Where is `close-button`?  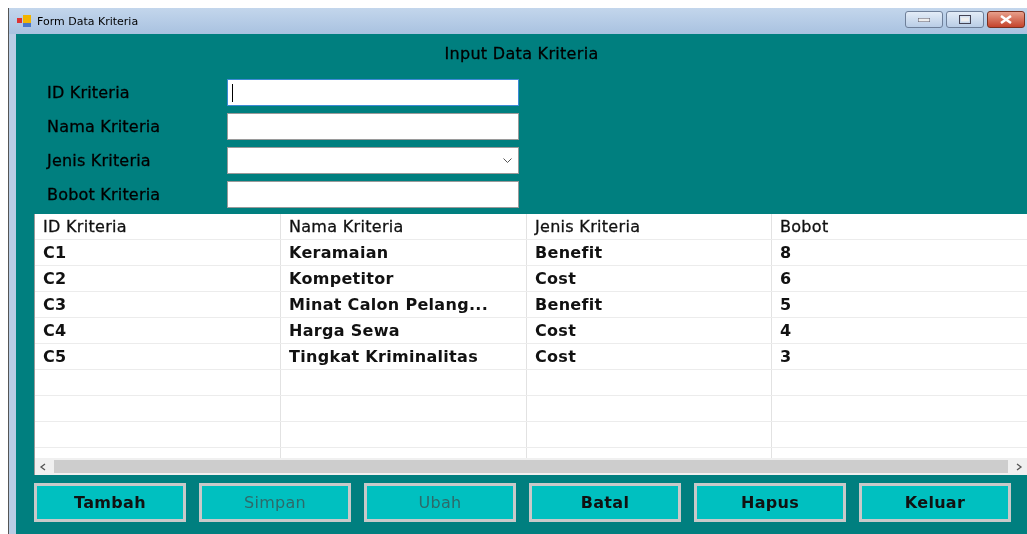 close-button is located at coordinates (1006, 19).